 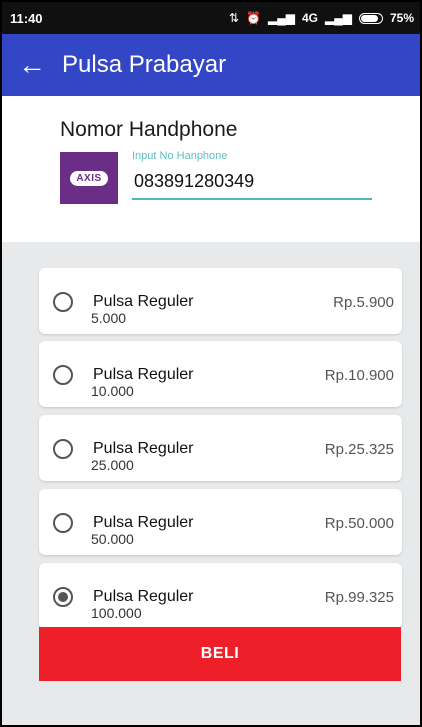 What do you see at coordinates (359, 523) in the screenshot?
I see `product-price: Rp.50.000` at bounding box center [359, 523].